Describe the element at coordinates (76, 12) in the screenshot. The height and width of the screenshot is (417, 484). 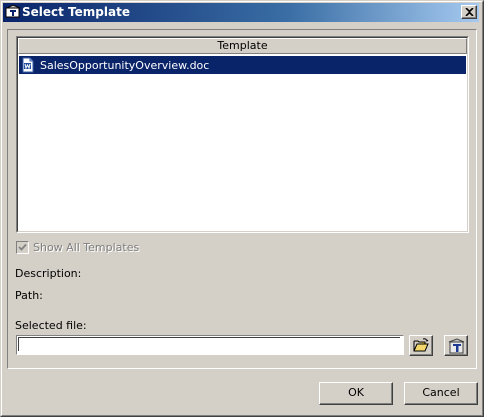
I see `dialog-title: Select Template` at that location.